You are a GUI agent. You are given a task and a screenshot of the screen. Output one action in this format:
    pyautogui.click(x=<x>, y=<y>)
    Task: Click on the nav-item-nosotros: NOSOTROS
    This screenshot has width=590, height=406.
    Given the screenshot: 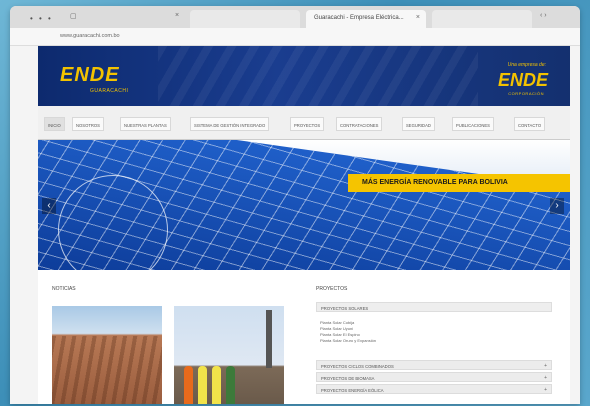 What is the action you would take?
    pyautogui.click(x=88, y=124)
    